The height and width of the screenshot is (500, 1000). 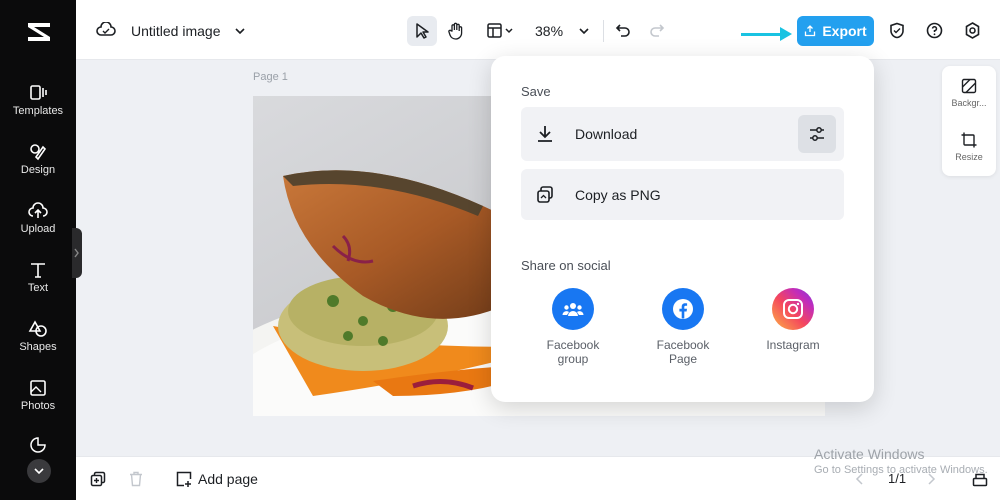 What do you see at coordinates (810, 31) in the screenshot?
I see `export-icon` at bounding box center [810, 31].